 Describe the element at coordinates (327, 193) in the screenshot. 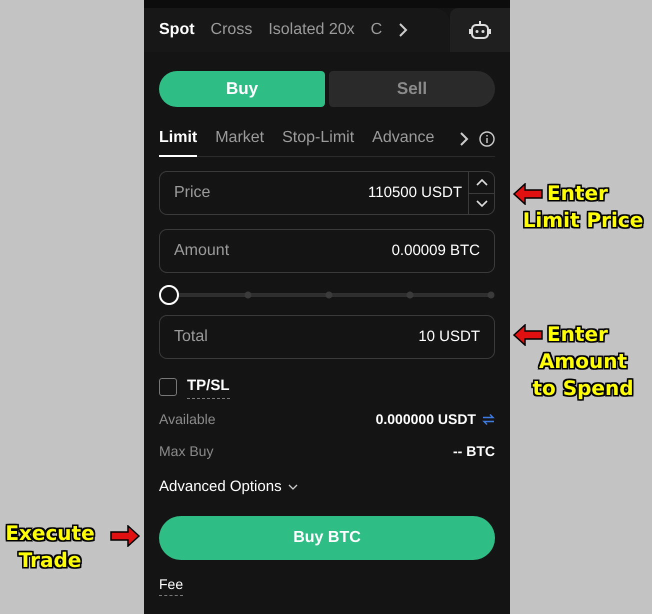

I see `input-field: Price 110500 USDT` at that location.